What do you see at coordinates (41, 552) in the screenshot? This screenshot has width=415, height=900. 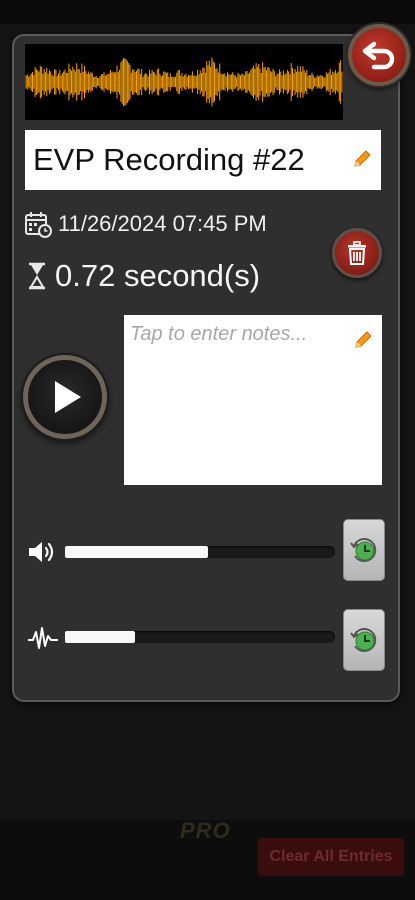 I see `speaker-icon` at bounding box center [41, 552].